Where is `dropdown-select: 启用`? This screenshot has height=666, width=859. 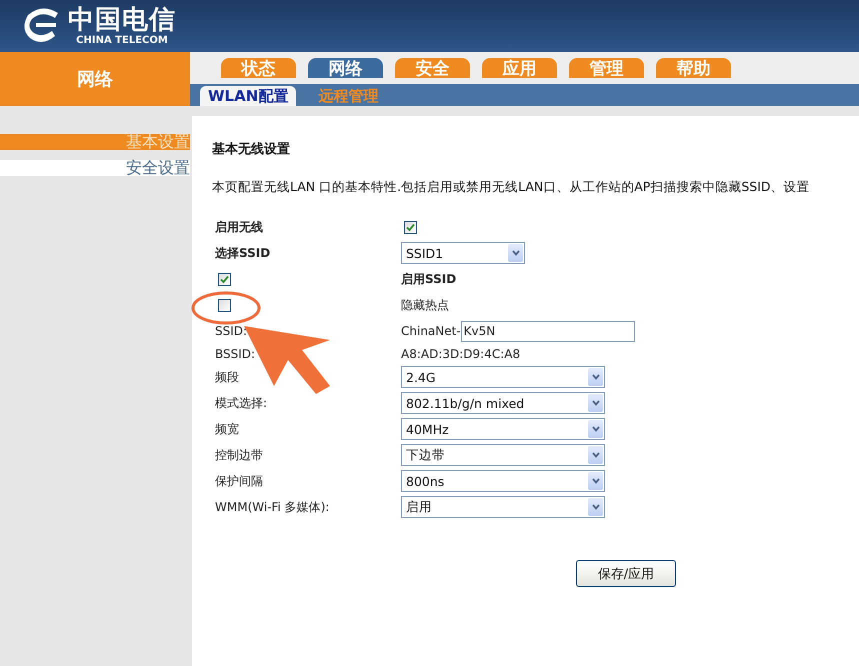
dropdown-select: 启用 is located at coordinates (503, 507).